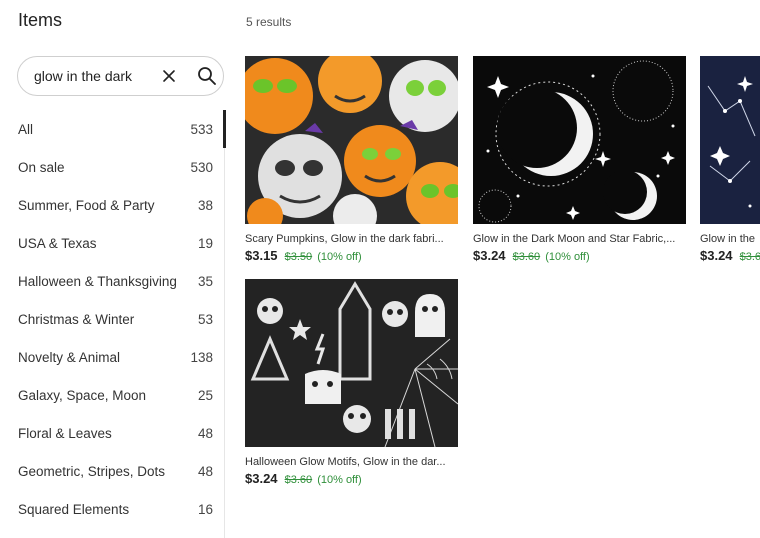  I want to click on category-label: Floral & Leaves, so click(65, 434).